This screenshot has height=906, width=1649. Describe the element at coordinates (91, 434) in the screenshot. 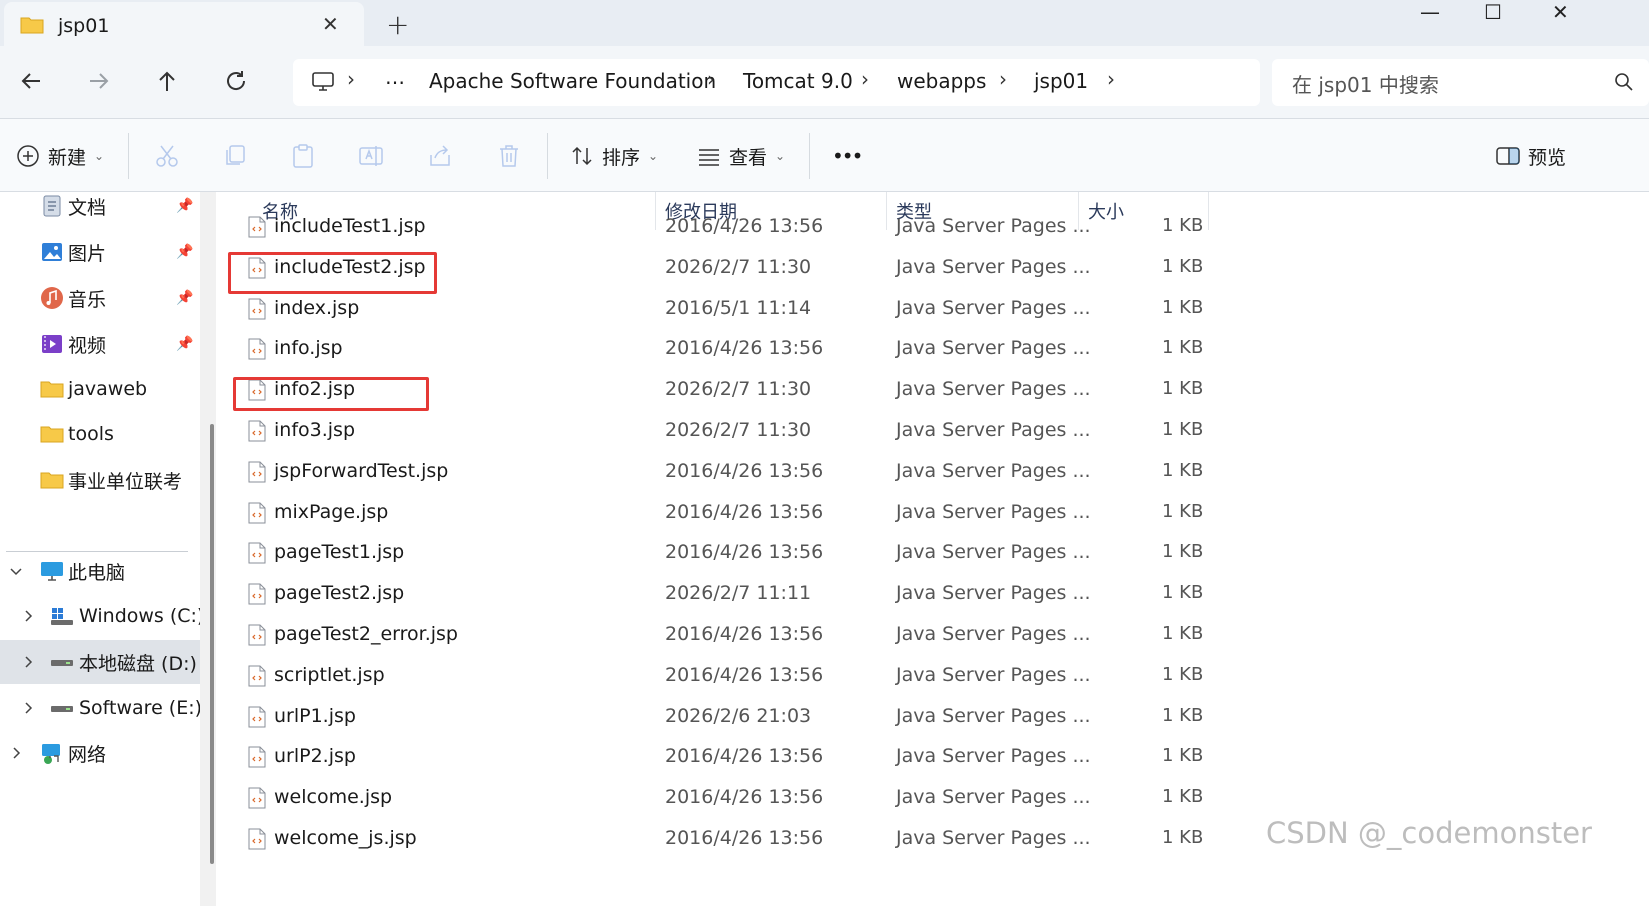

I see `sidebar-label: tools` at that location.